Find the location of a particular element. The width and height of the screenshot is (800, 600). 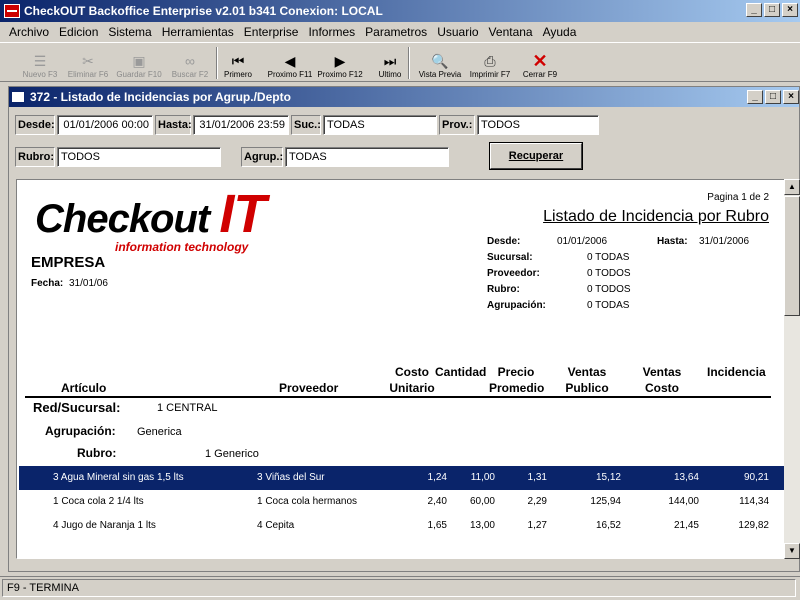

group-agrupacion-label: Agrupación: is located at coordinates (80, 431).